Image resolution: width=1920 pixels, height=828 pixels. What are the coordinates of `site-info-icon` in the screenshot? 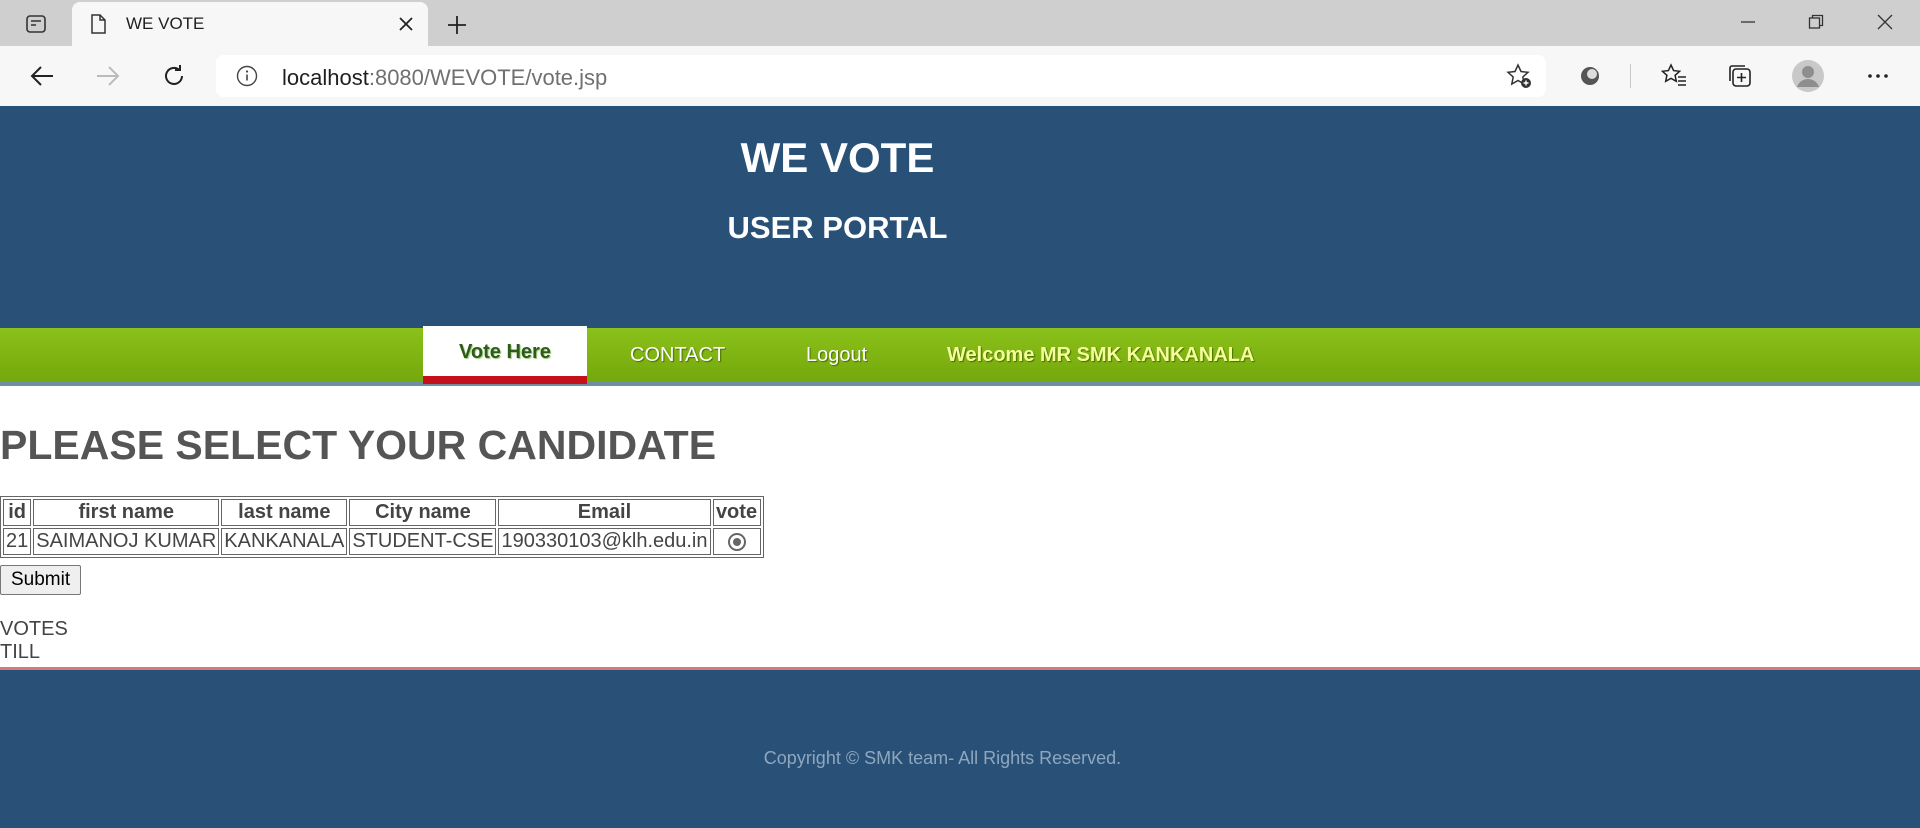 It's located at (247, 76).